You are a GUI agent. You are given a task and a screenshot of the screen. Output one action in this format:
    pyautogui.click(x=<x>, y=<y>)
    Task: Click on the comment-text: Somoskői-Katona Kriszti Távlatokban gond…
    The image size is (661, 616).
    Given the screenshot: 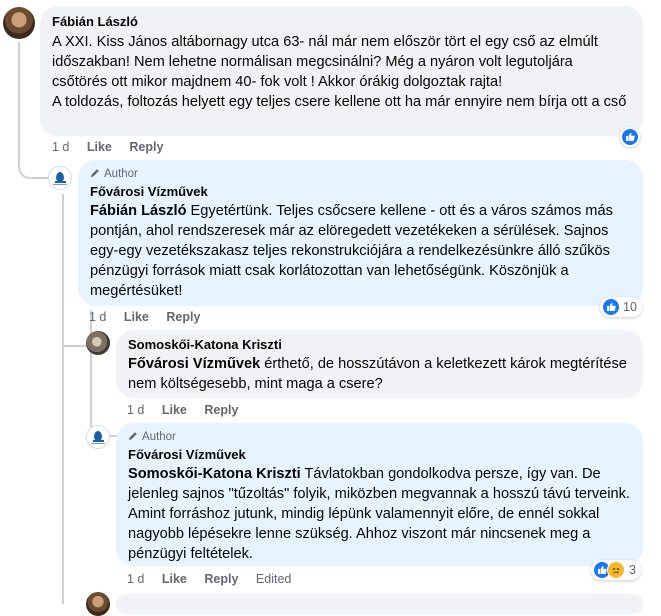 What is the action you would take?
    pyautogui.click(x=379, y=514)
    